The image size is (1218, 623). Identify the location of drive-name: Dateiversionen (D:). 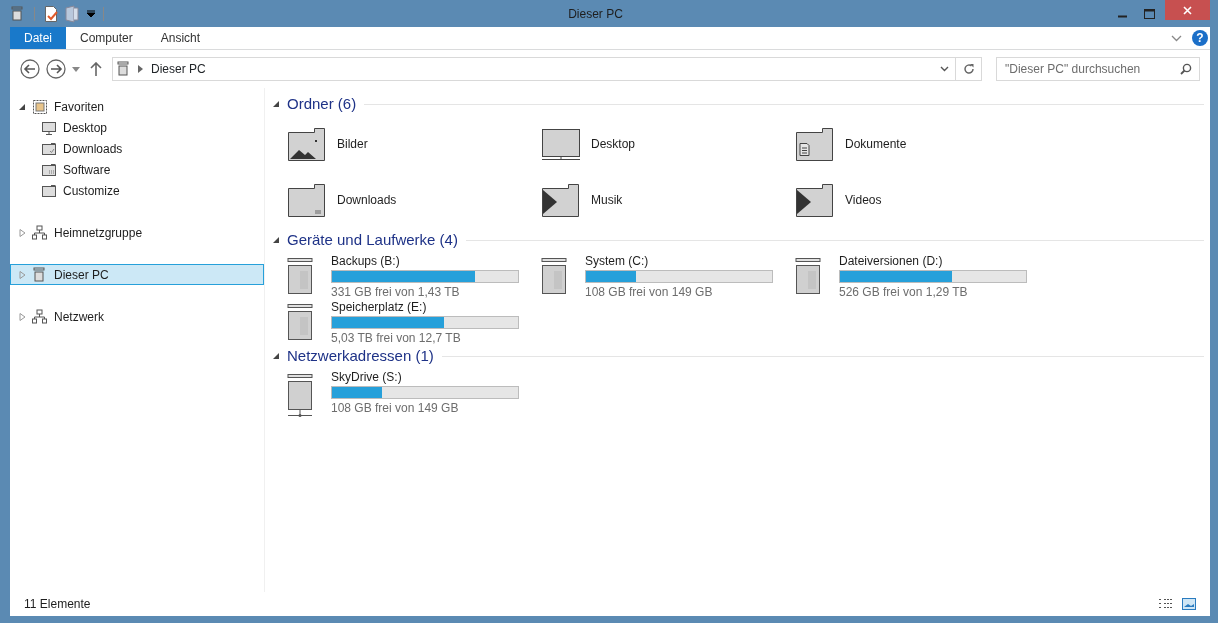
(891, 261).